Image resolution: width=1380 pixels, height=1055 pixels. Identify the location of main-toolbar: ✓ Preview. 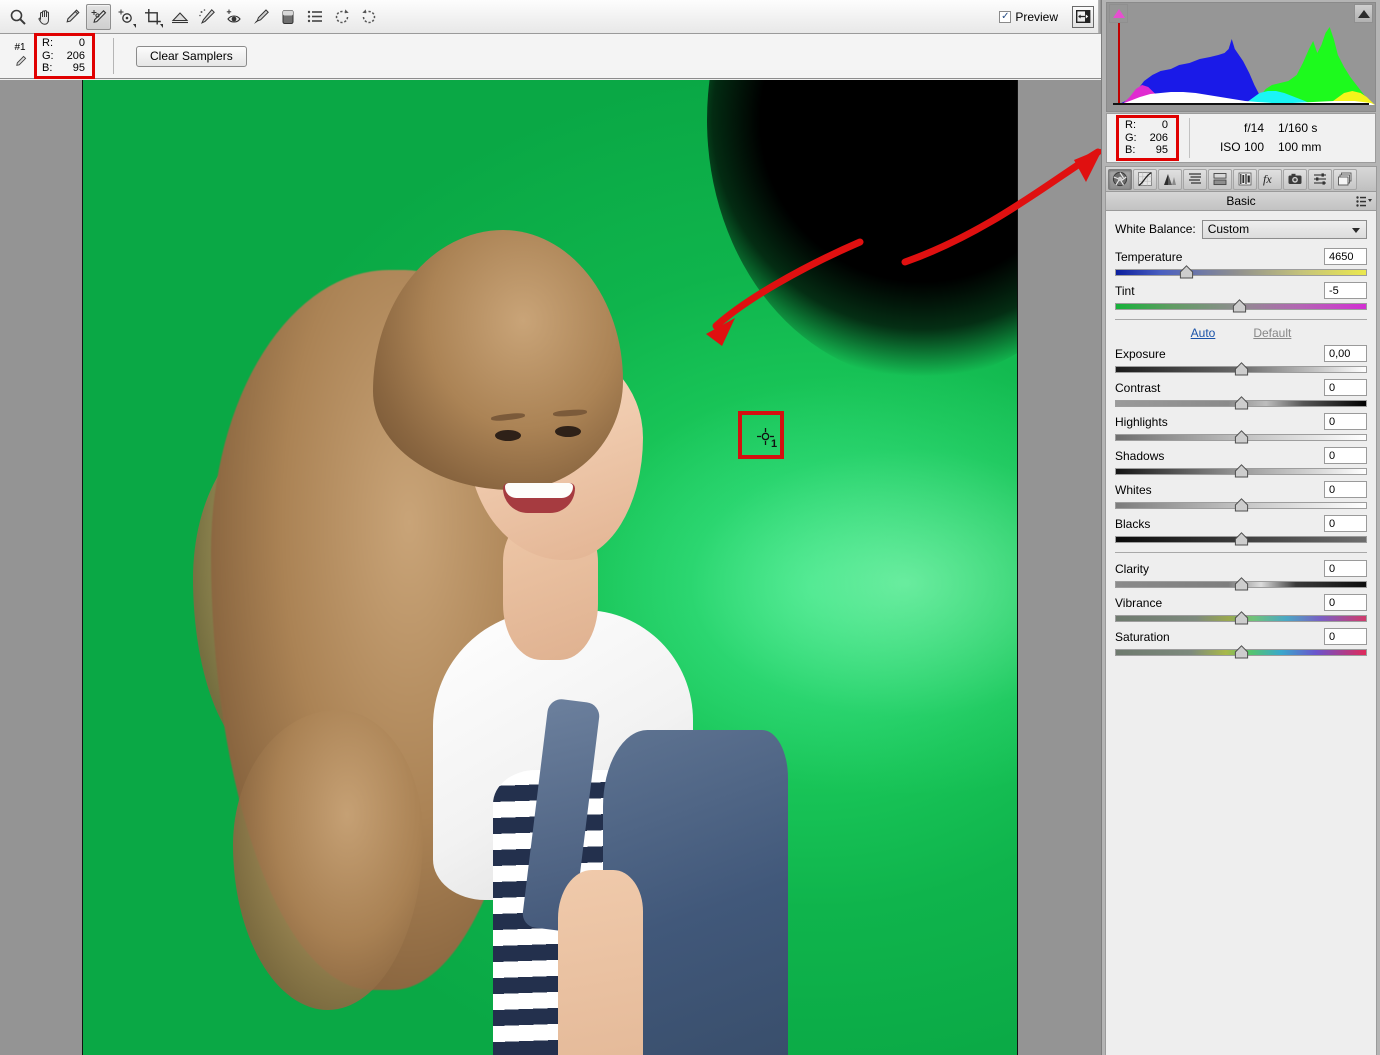
(550, 17).